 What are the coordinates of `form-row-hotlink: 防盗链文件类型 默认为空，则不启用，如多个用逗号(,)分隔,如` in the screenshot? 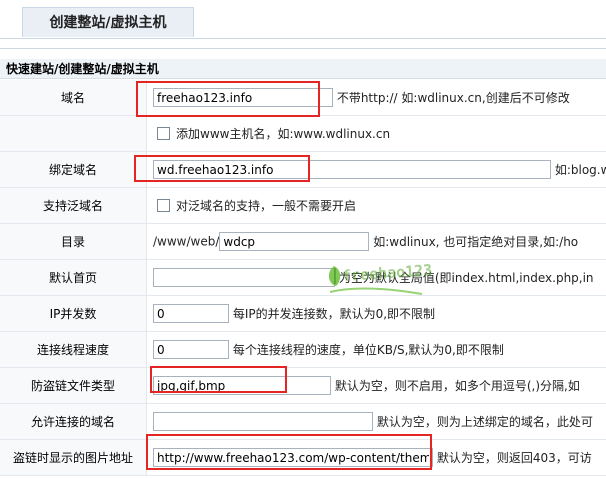 It's located at (303, 385).